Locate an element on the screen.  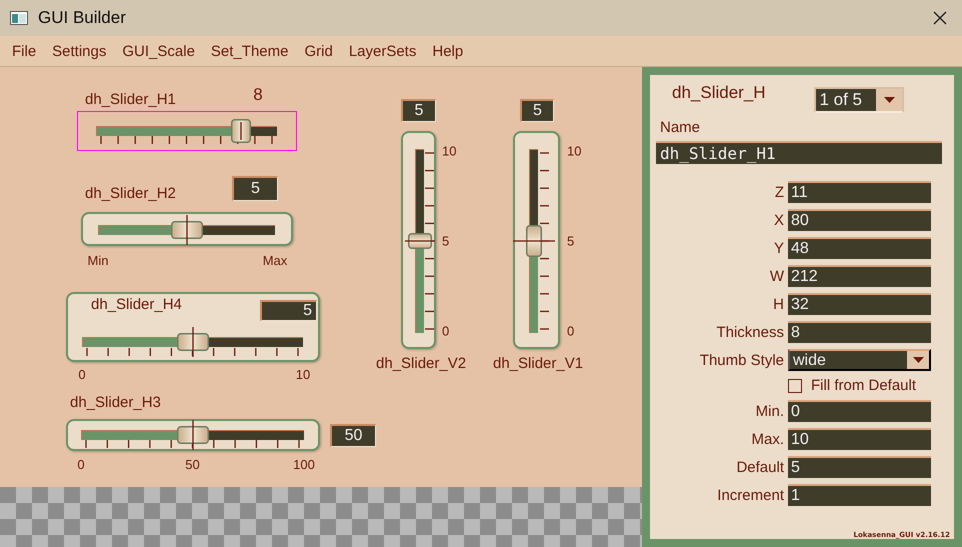
checkbox-label: Fill from Default is located at coordinates (863, 385).